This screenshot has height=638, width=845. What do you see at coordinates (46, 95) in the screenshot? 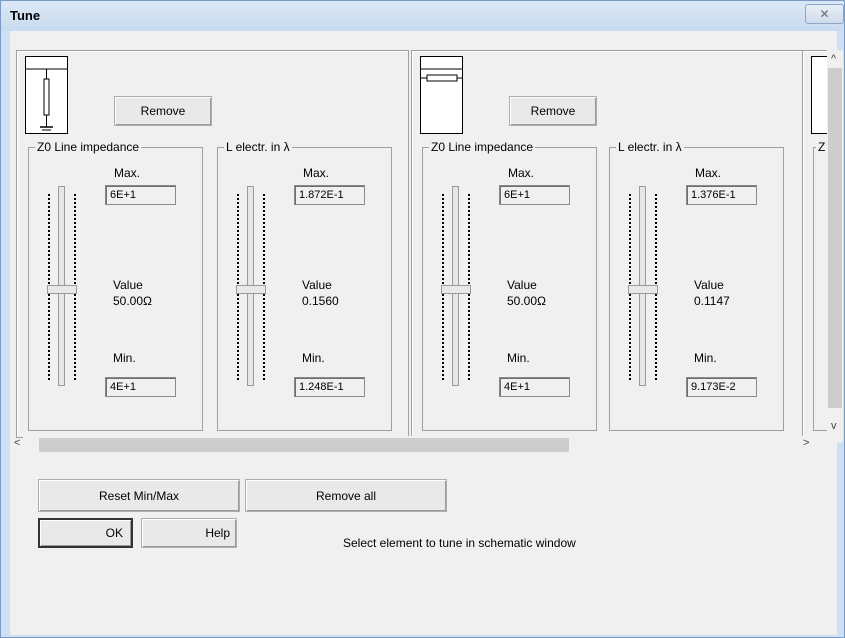
I see `vertical-line-element-icon` at bounding box center [46, 95].